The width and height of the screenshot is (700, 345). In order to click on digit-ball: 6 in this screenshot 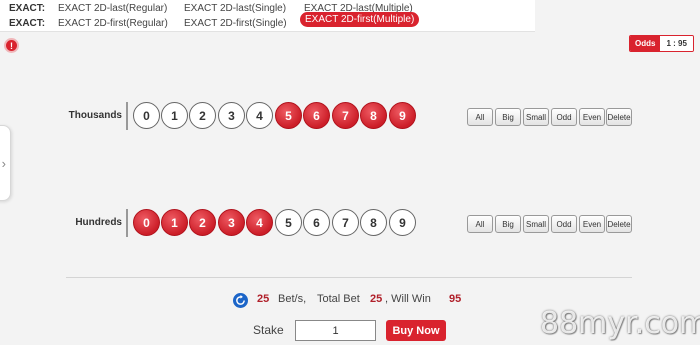, I will do `click(316, 222)`.